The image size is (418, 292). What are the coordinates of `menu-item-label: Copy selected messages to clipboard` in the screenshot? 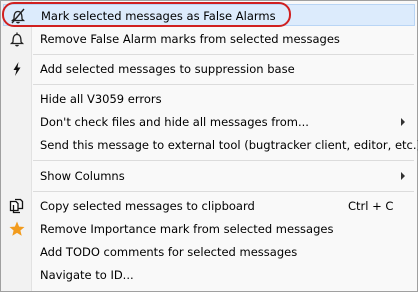 It's located at (147, 206).